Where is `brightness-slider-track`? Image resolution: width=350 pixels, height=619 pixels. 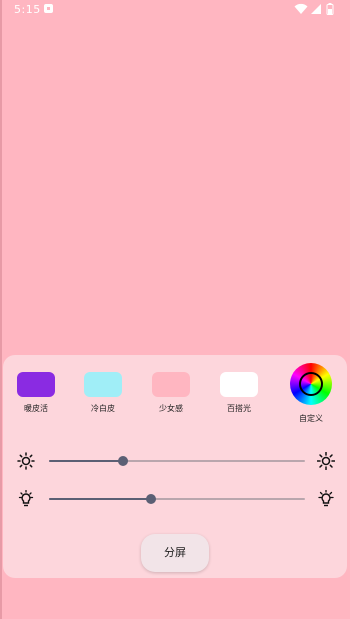
brightness-slider-track is located at coordinates (177, 461).